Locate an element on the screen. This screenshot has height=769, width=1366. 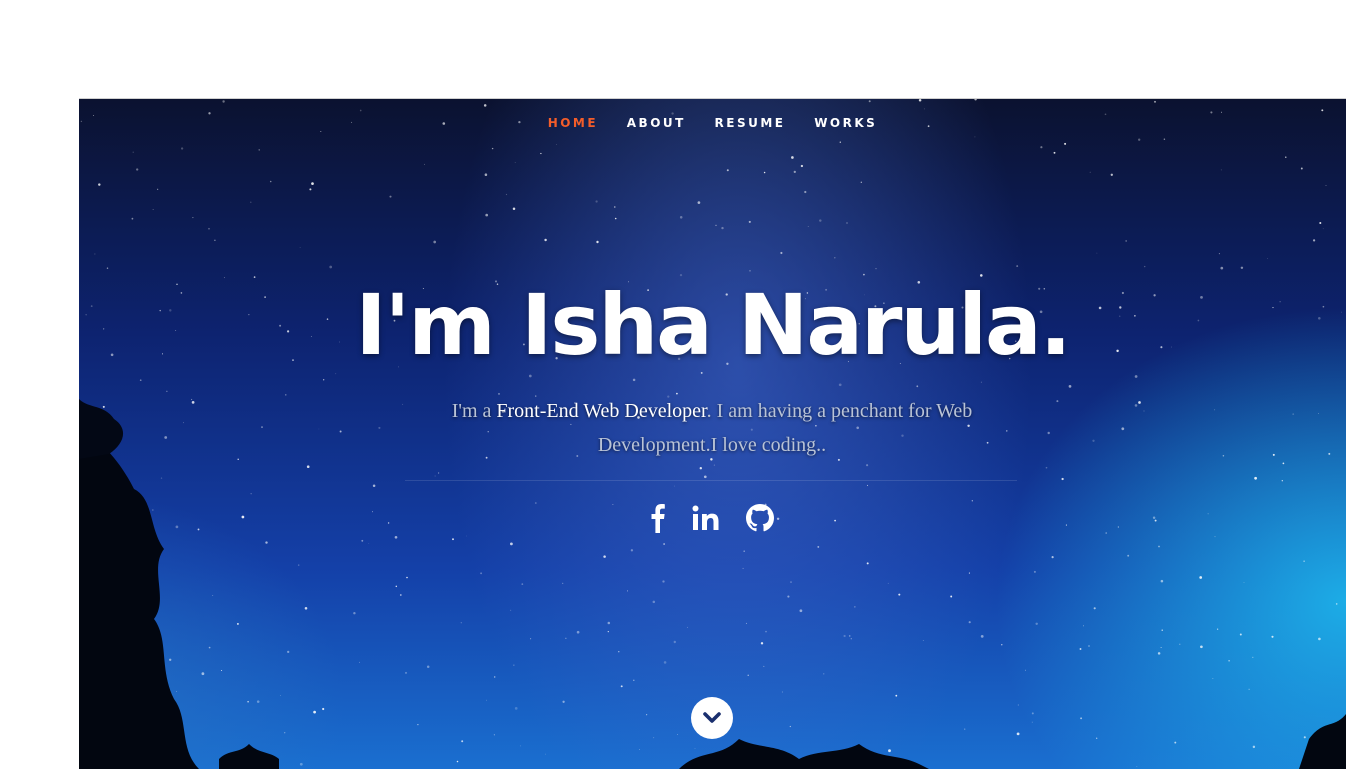
intro-prefix: I'm a is located at coordinates (474, 411).